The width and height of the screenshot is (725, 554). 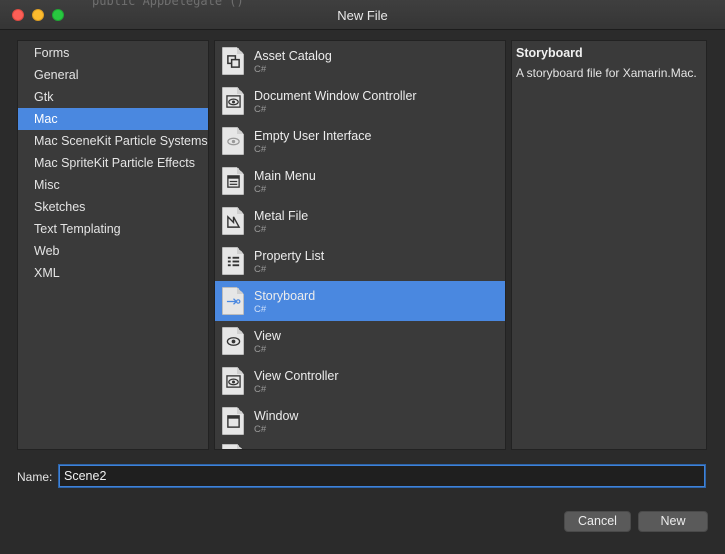 What do you see at coordinates (113, 207) in the screenshot?
I see `category-item: Sketches` at bounding box center [113, 207].